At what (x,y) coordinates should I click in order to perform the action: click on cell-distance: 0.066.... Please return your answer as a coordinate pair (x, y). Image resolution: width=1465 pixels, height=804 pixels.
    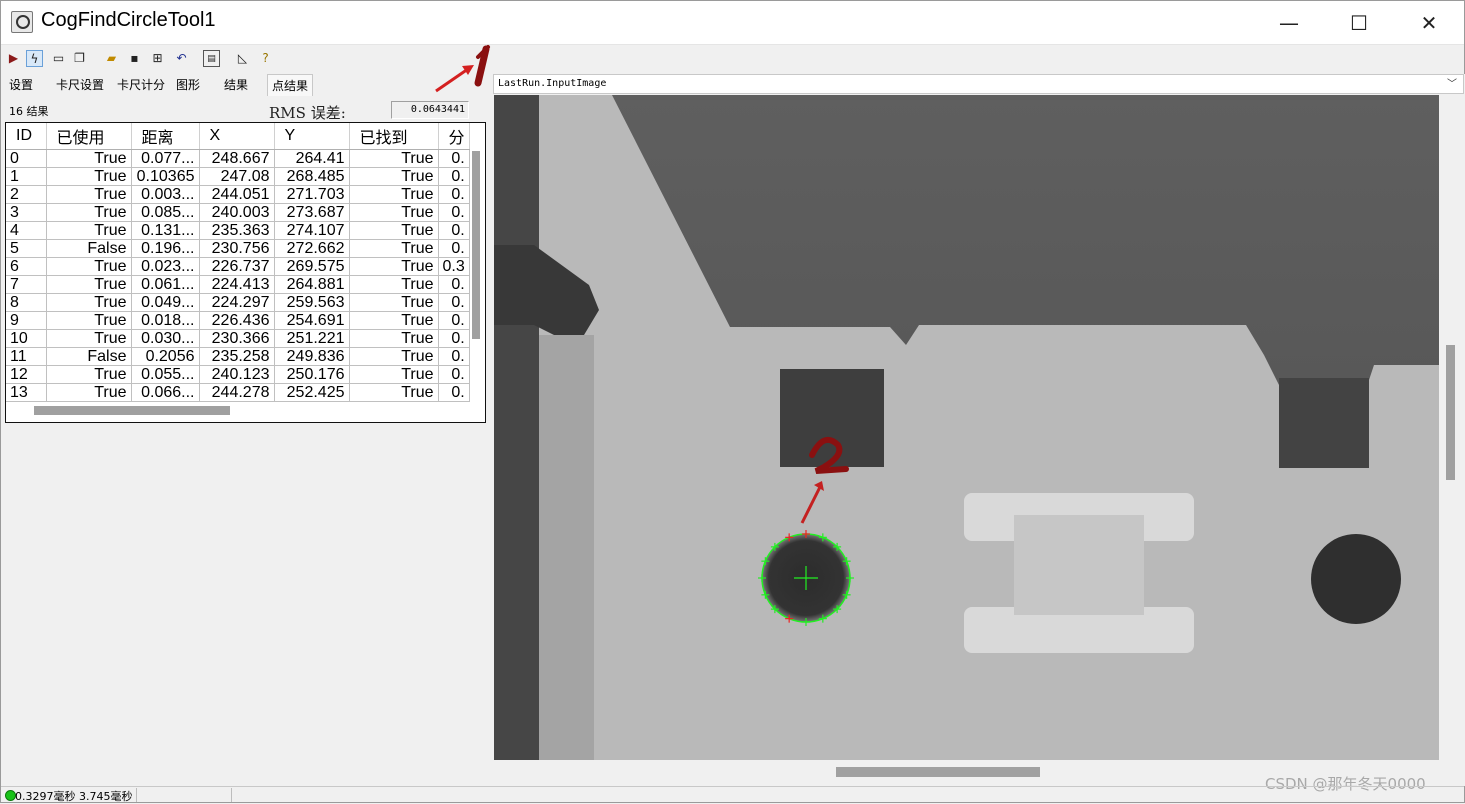
    Looking at the image, I should click on (165, 392).